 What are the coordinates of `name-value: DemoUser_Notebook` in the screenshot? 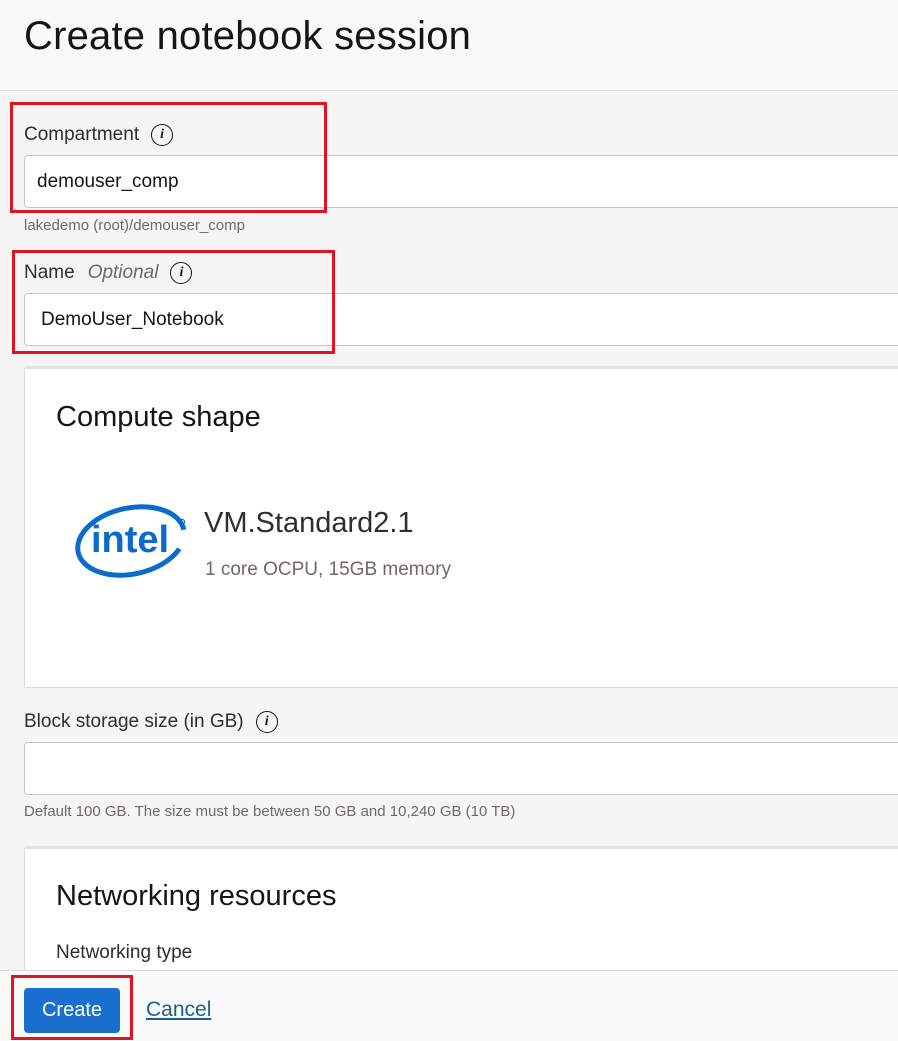 It's located at (132, 319).